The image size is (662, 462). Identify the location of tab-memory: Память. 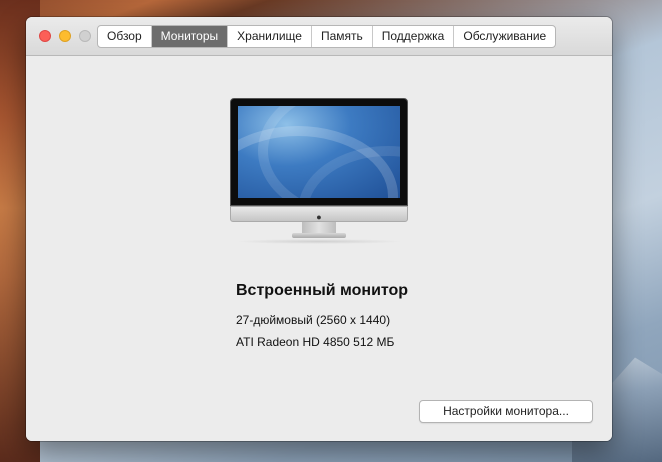
(342, 36).